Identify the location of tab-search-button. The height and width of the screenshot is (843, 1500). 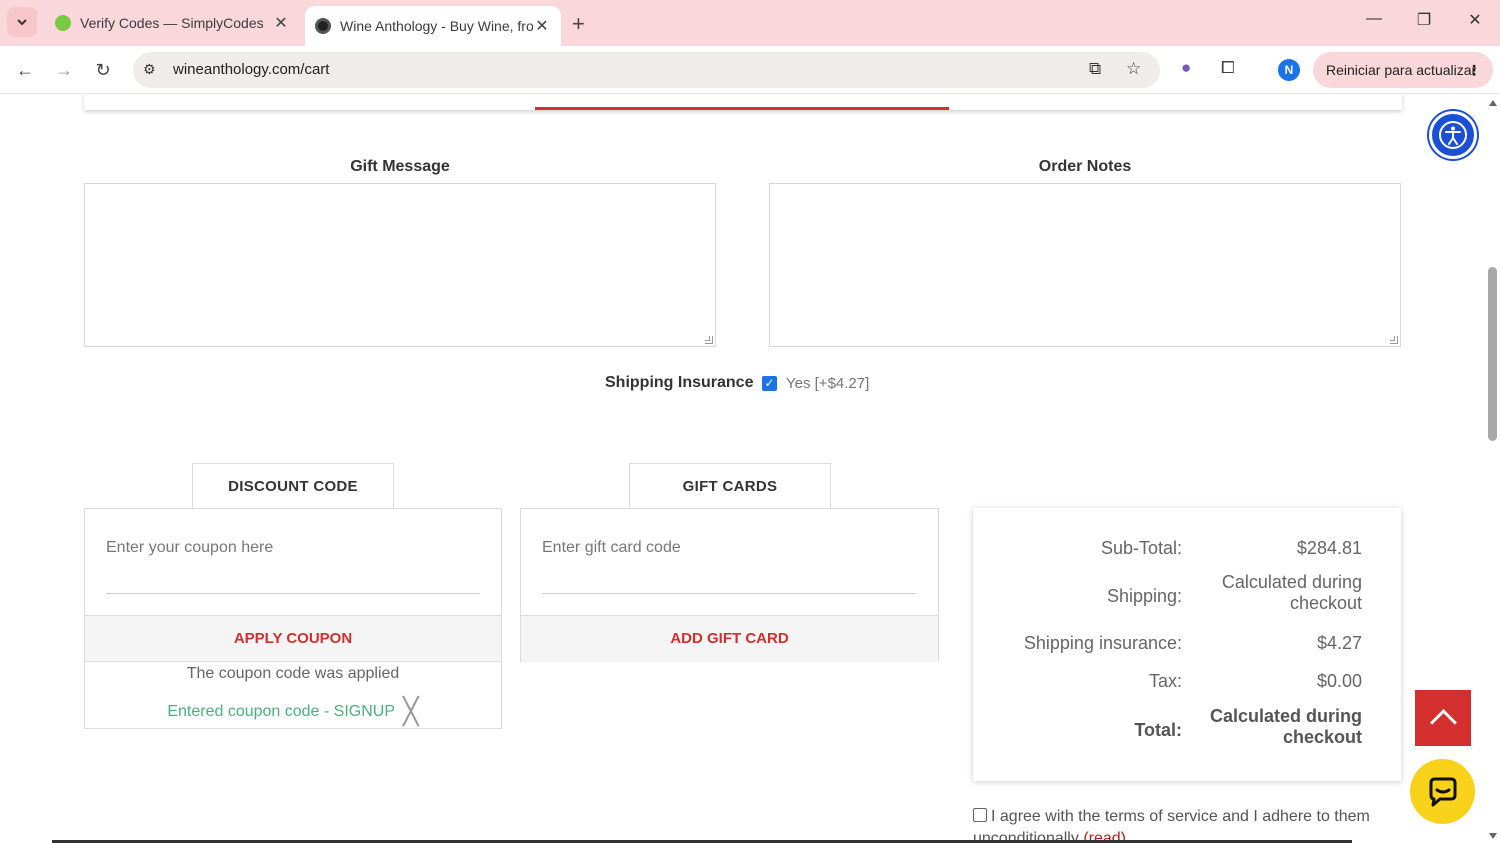
(22, 22).